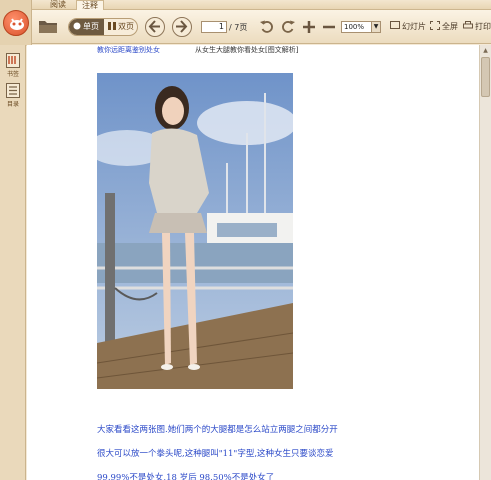 The height and width of the screenshot is (480, 491). Describe the element at coordinates (77, 25) in the screenshot. I see `single-page-icon` at that location.